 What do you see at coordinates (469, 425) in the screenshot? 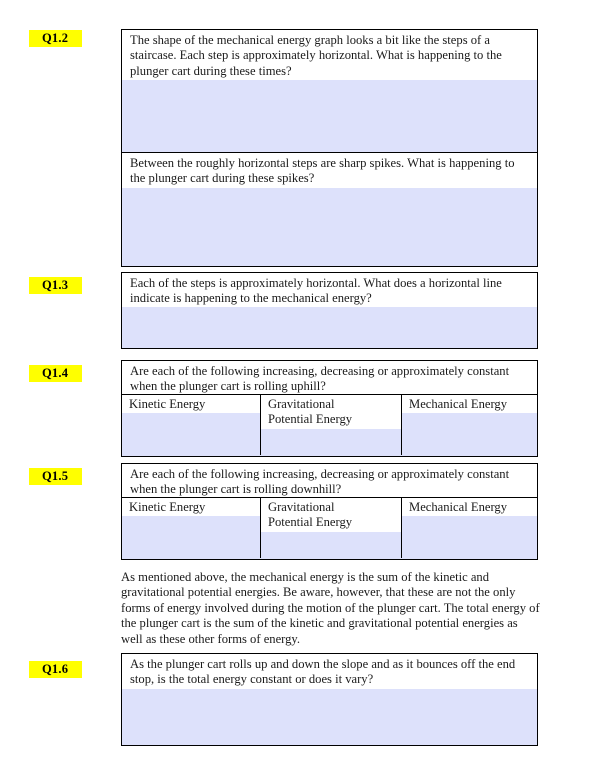
I see `table-cell-q1-4-mechanical: Mechanical Energy` at bounding box center [469, 425].